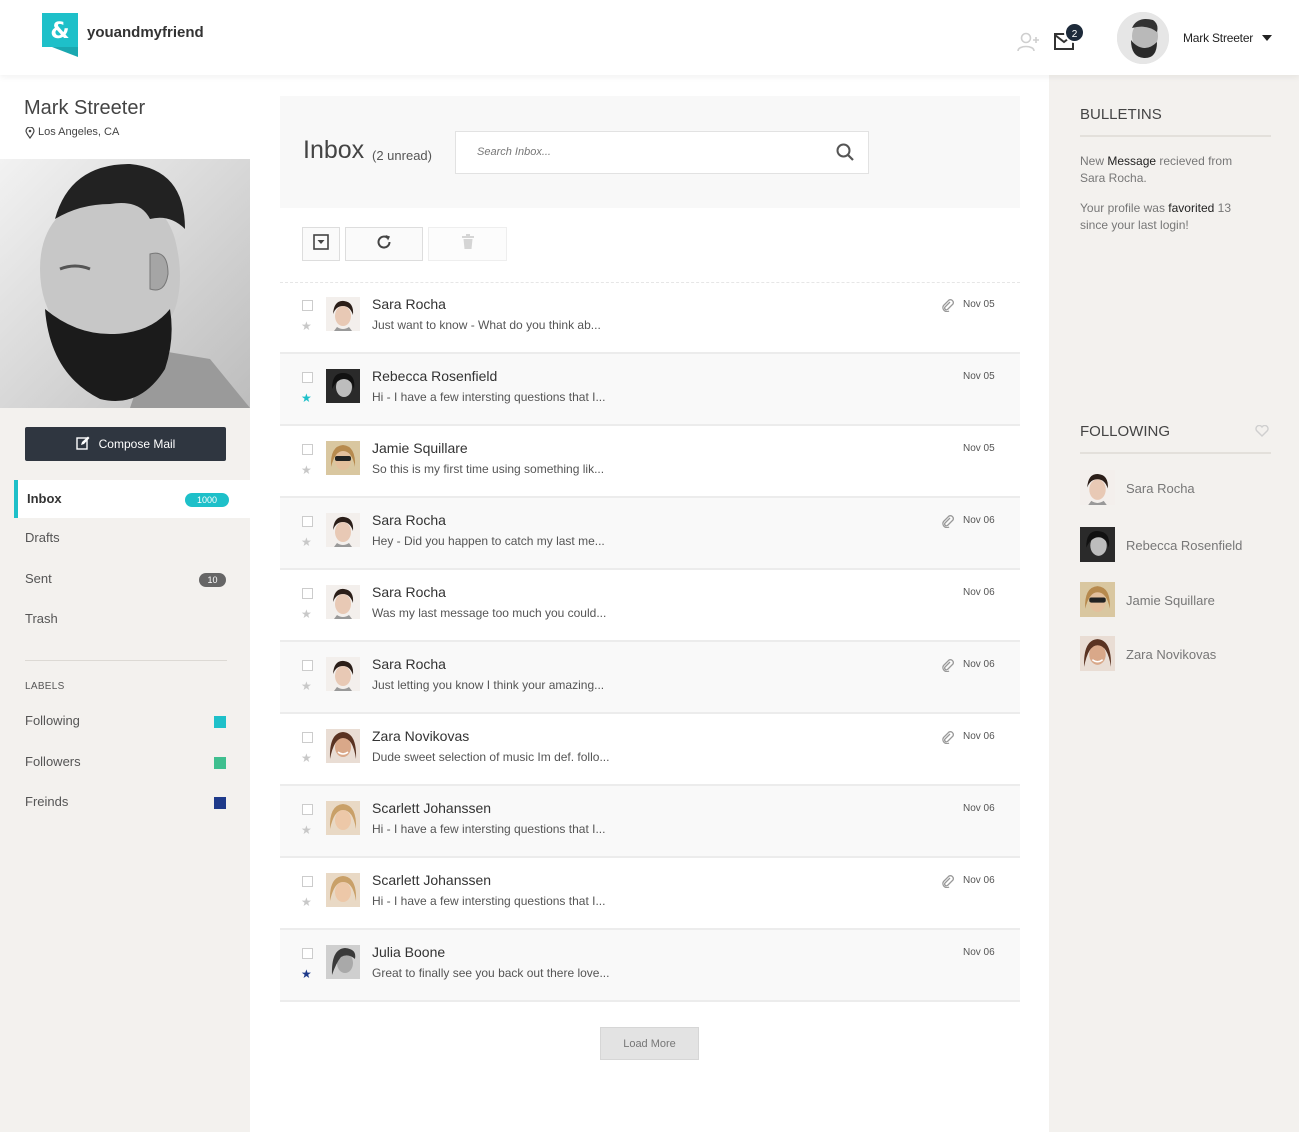  I want to click on following-name: Zara Novikovas, so click(1171, 654).